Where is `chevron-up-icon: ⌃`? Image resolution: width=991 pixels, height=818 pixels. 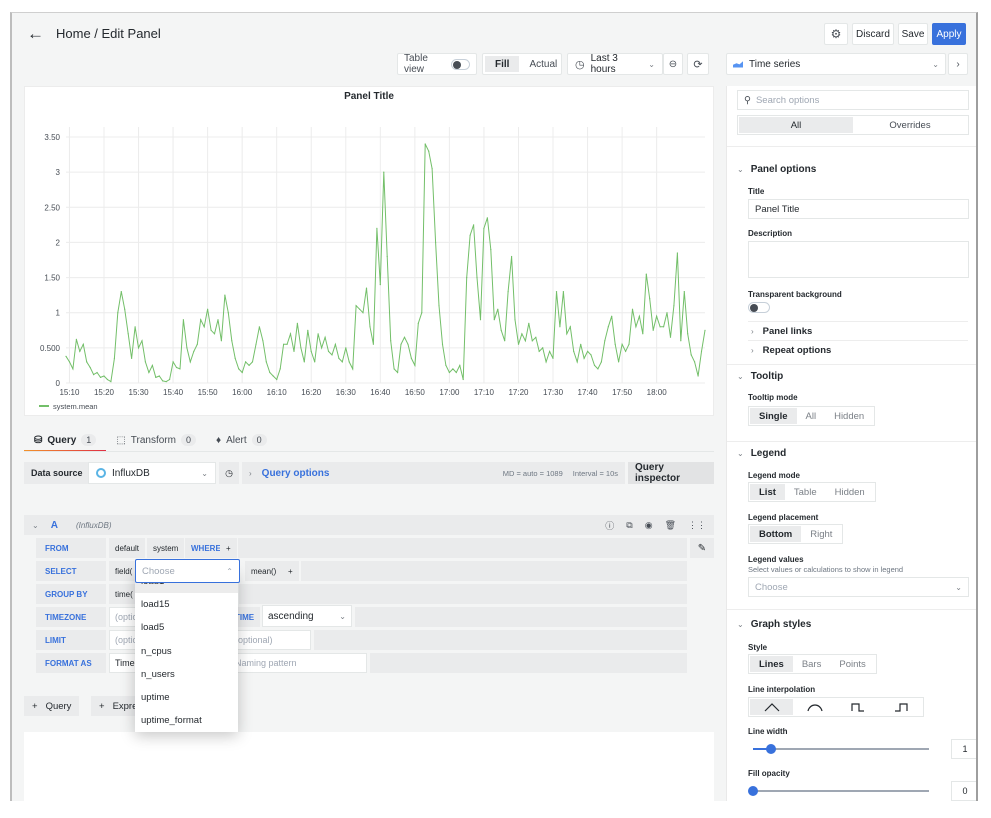
chevron-up-icon: ⌃ is located at coordinates (229, 571).